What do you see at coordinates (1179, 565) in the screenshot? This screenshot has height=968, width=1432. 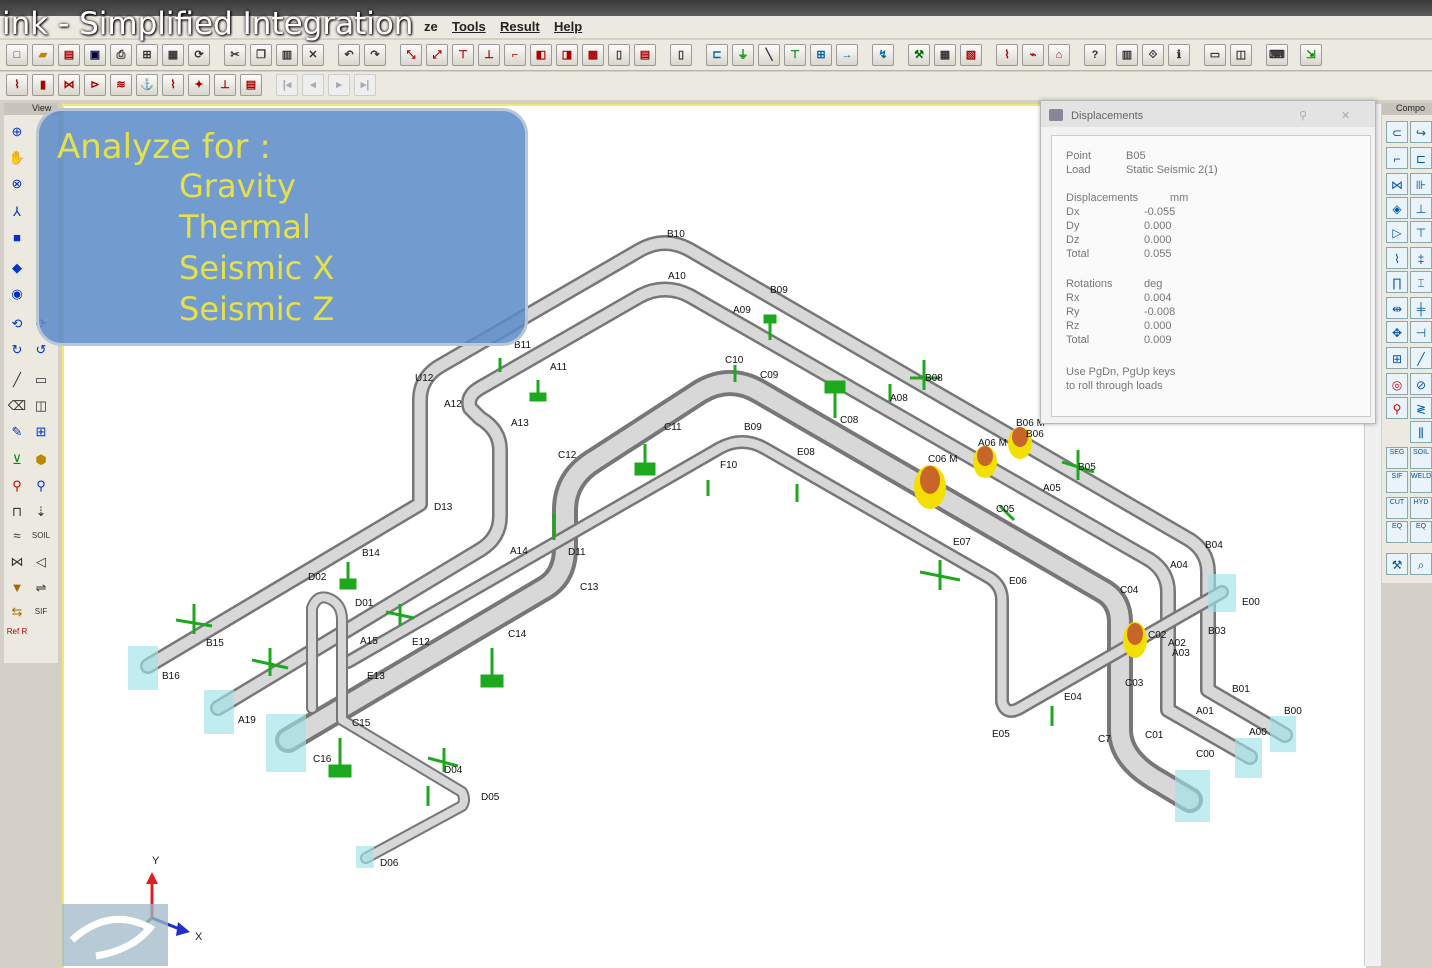 I see `node-a04: A04` at bounding box center [1179, 565].